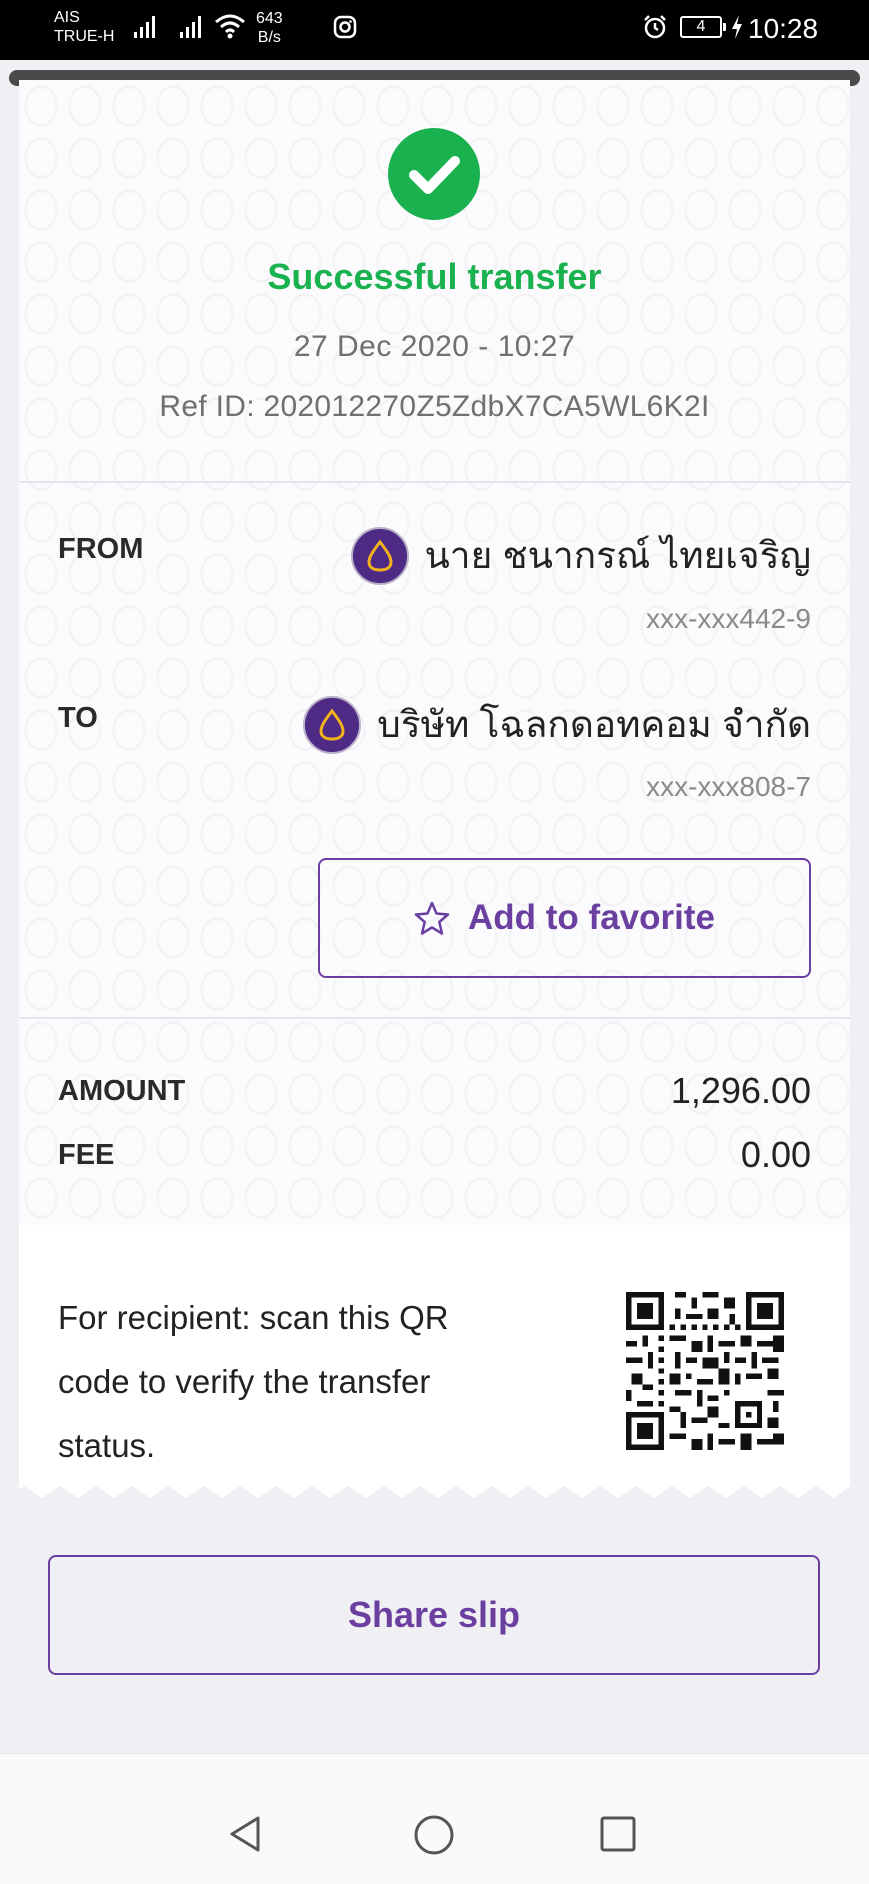  Describe the element at coordinates (705, 1371) in the screenshot. I see `verification-qr-code` at that location.